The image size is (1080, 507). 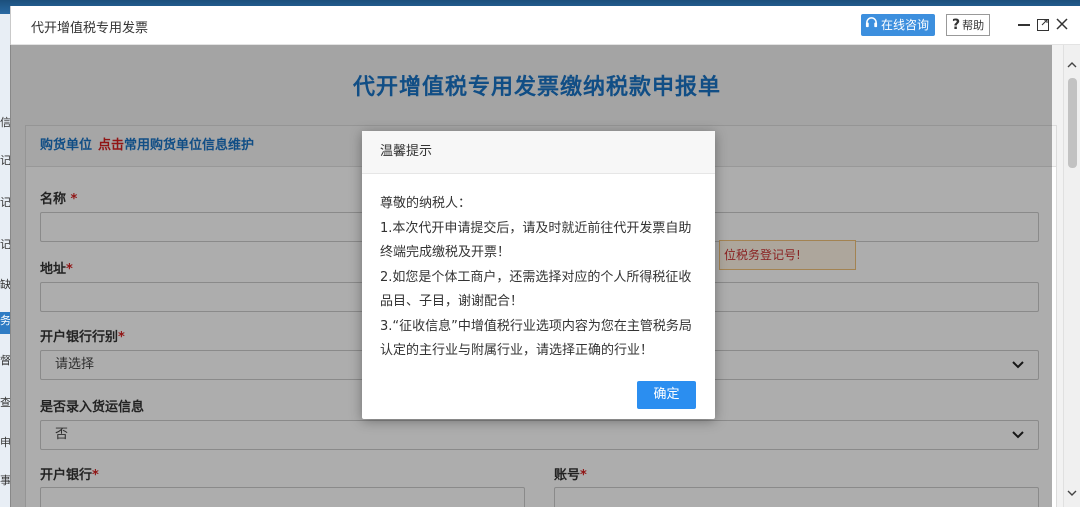 What do you see at coordinates (538, 152) in the screenshot?
I see `dialog-title: 温馨提示` at bounding box center [538, 152].